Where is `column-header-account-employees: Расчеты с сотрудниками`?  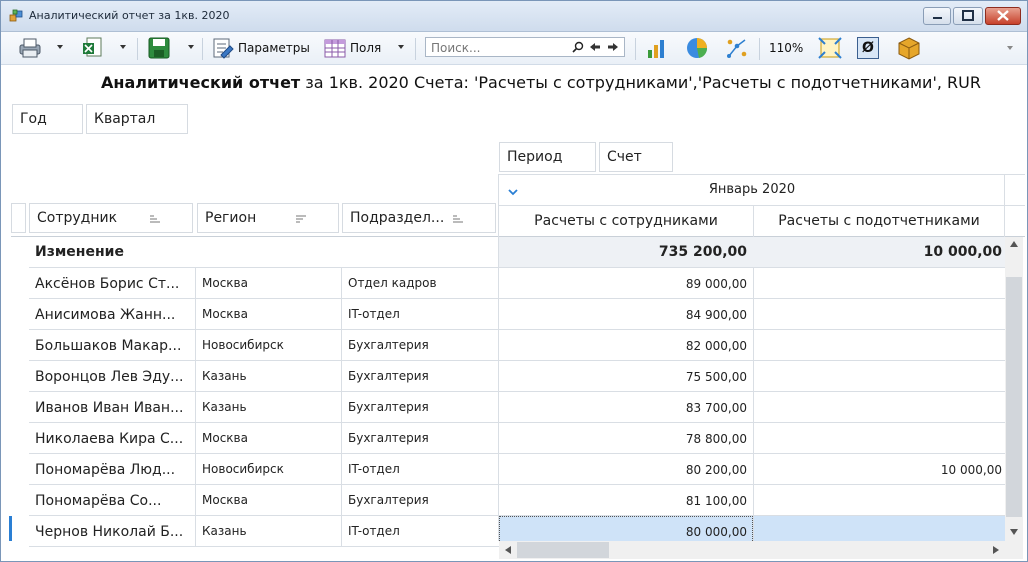
column-header-account-employees: Расчеты с сотрудниками is located at coordinates (626, 221).